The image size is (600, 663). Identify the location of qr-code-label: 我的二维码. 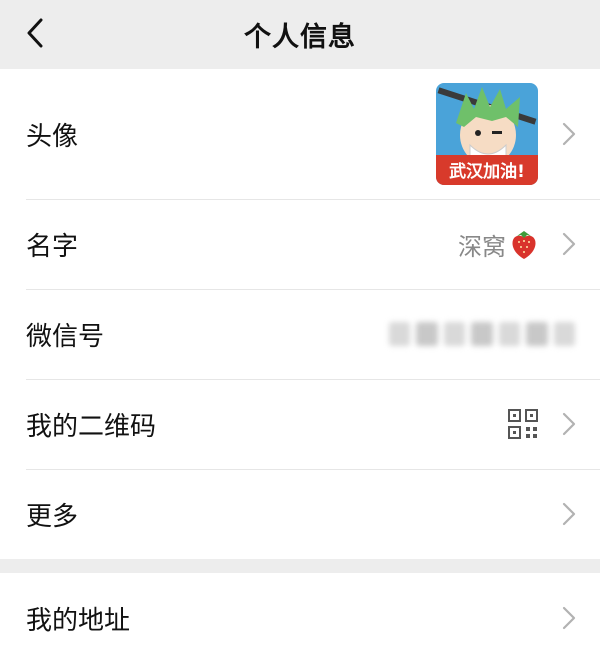
(91, 426).